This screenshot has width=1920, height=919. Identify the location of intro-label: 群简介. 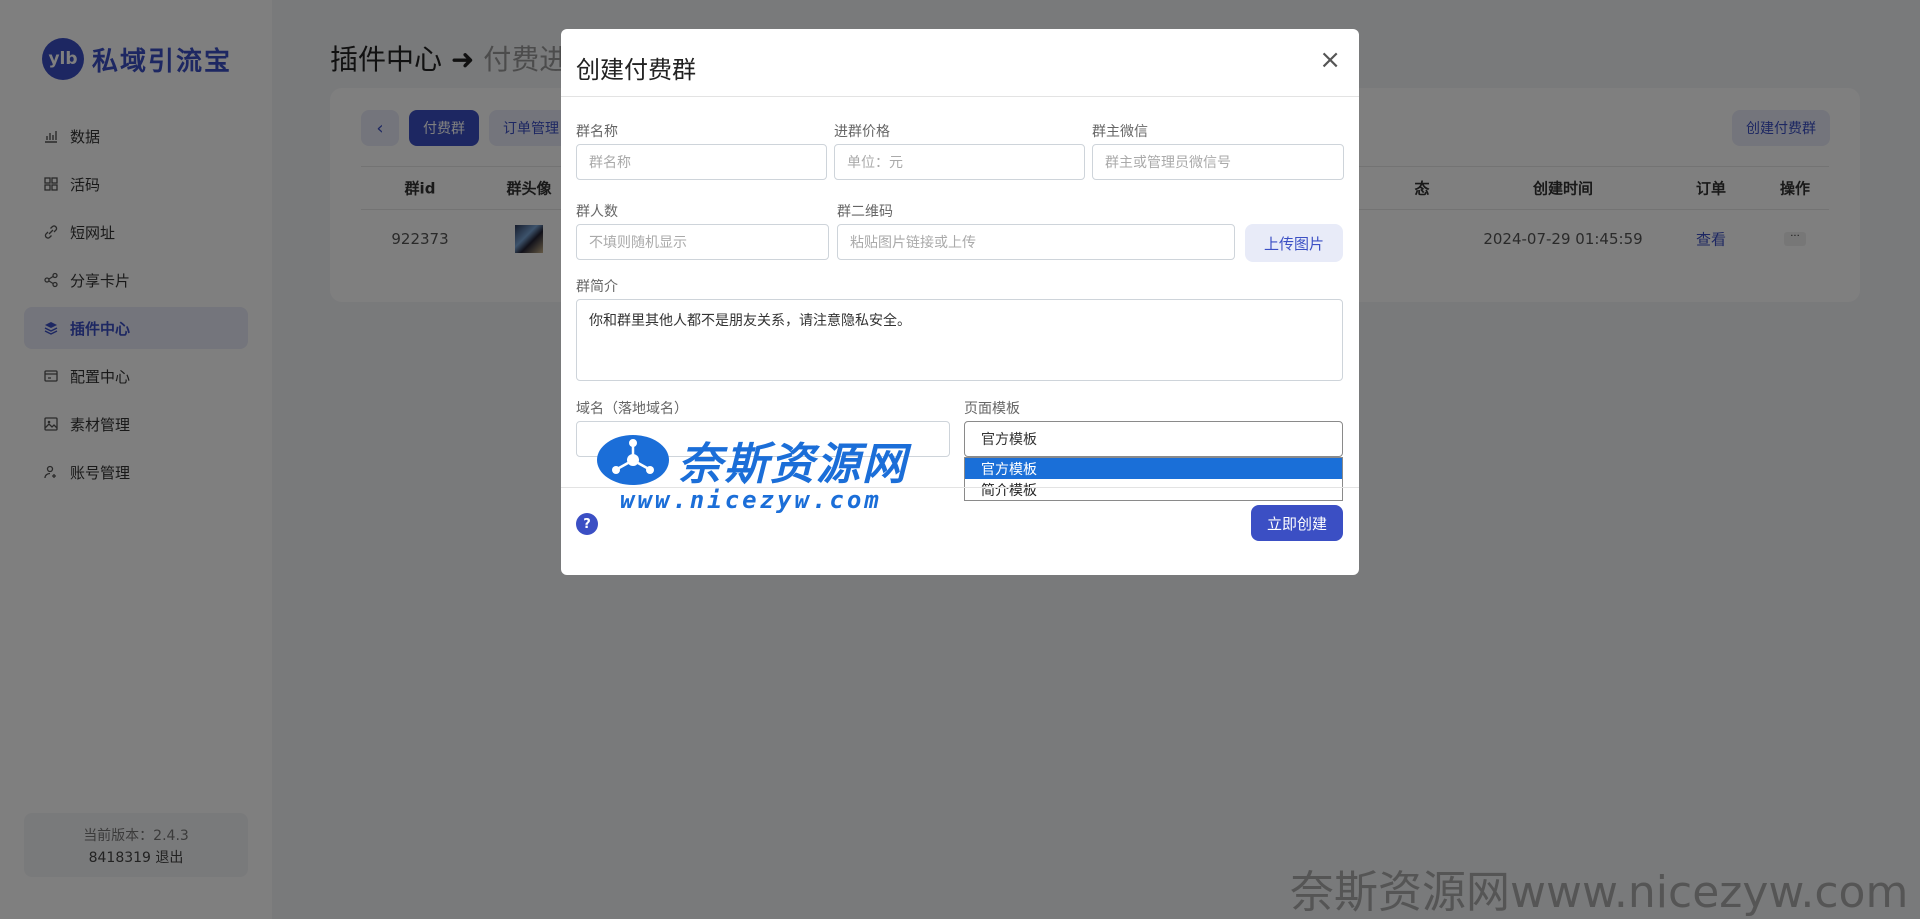
(597, 287).